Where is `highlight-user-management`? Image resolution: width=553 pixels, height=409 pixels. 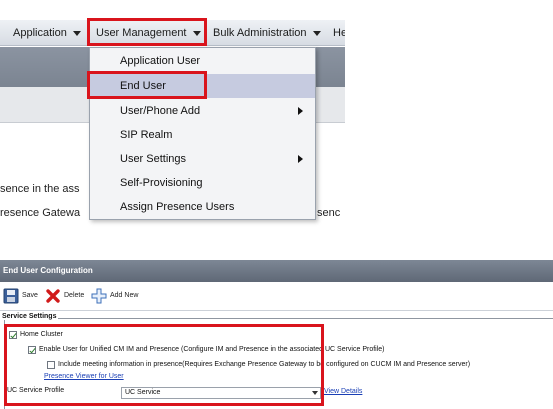
highlight-user-management is located at coordinates (147, 32).